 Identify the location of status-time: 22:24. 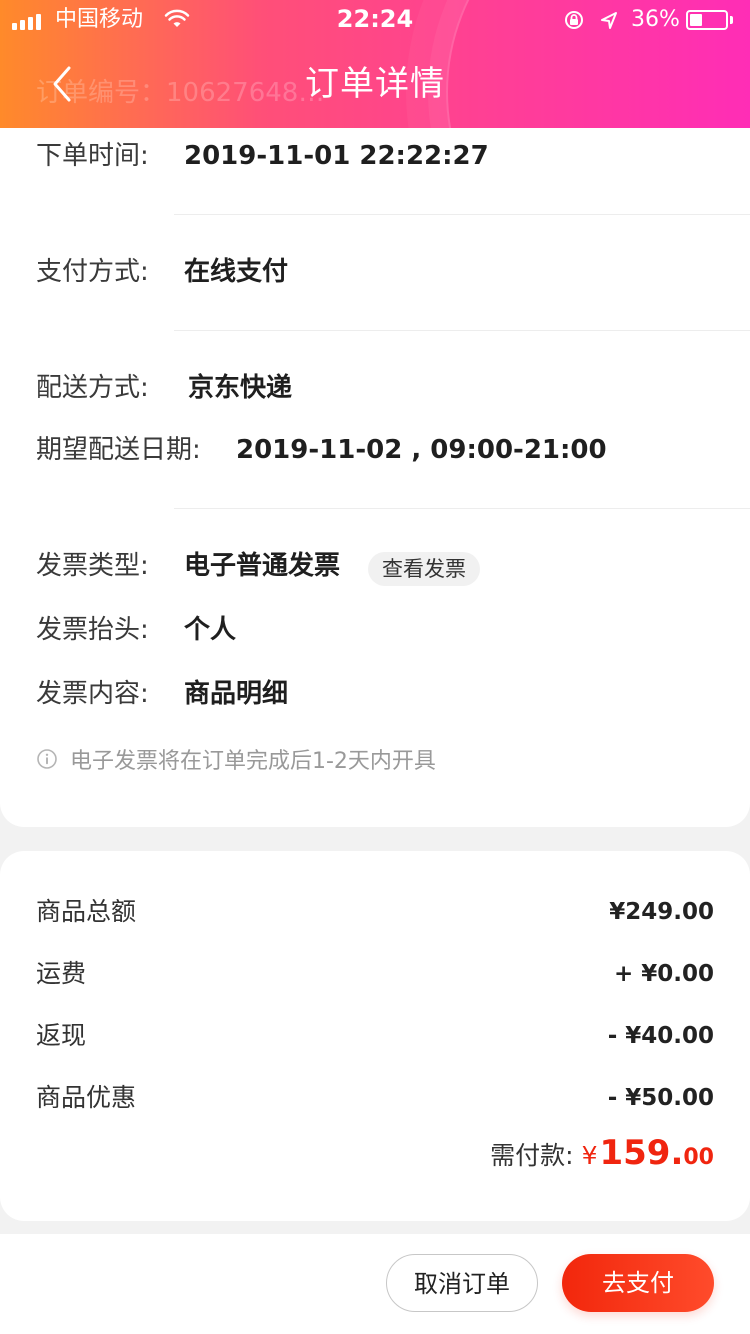
(375, 19).